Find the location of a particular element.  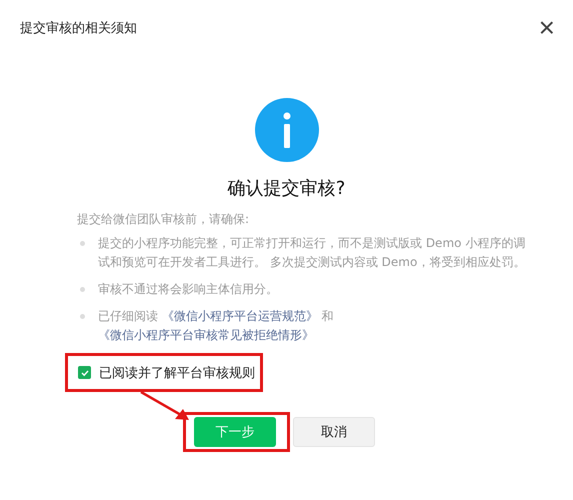

cancel-button: 取消 is located at coordinates (334, 432).